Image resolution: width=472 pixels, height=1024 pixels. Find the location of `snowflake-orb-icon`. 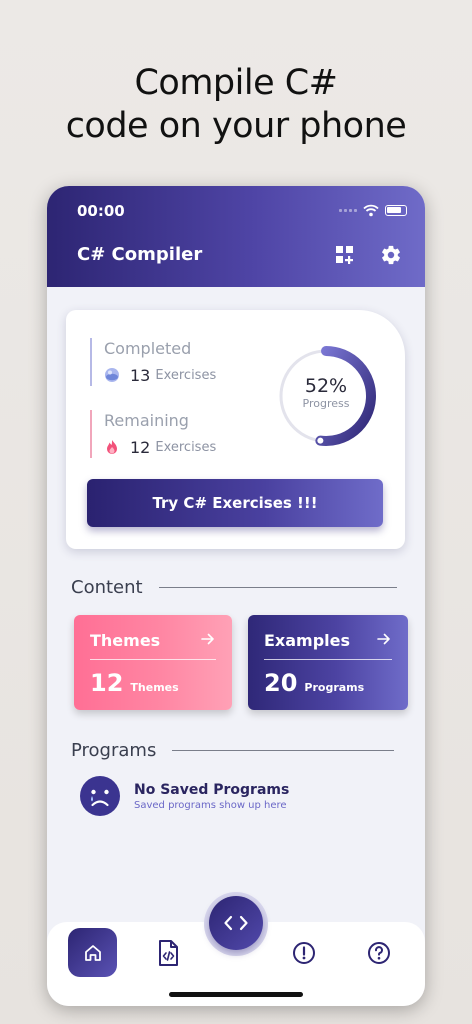

snowflake-orb-icon is located at coordinates (112, 375).